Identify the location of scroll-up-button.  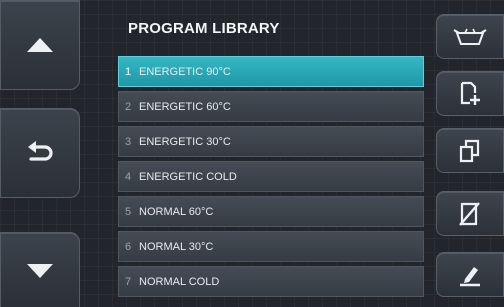
(40, 45).